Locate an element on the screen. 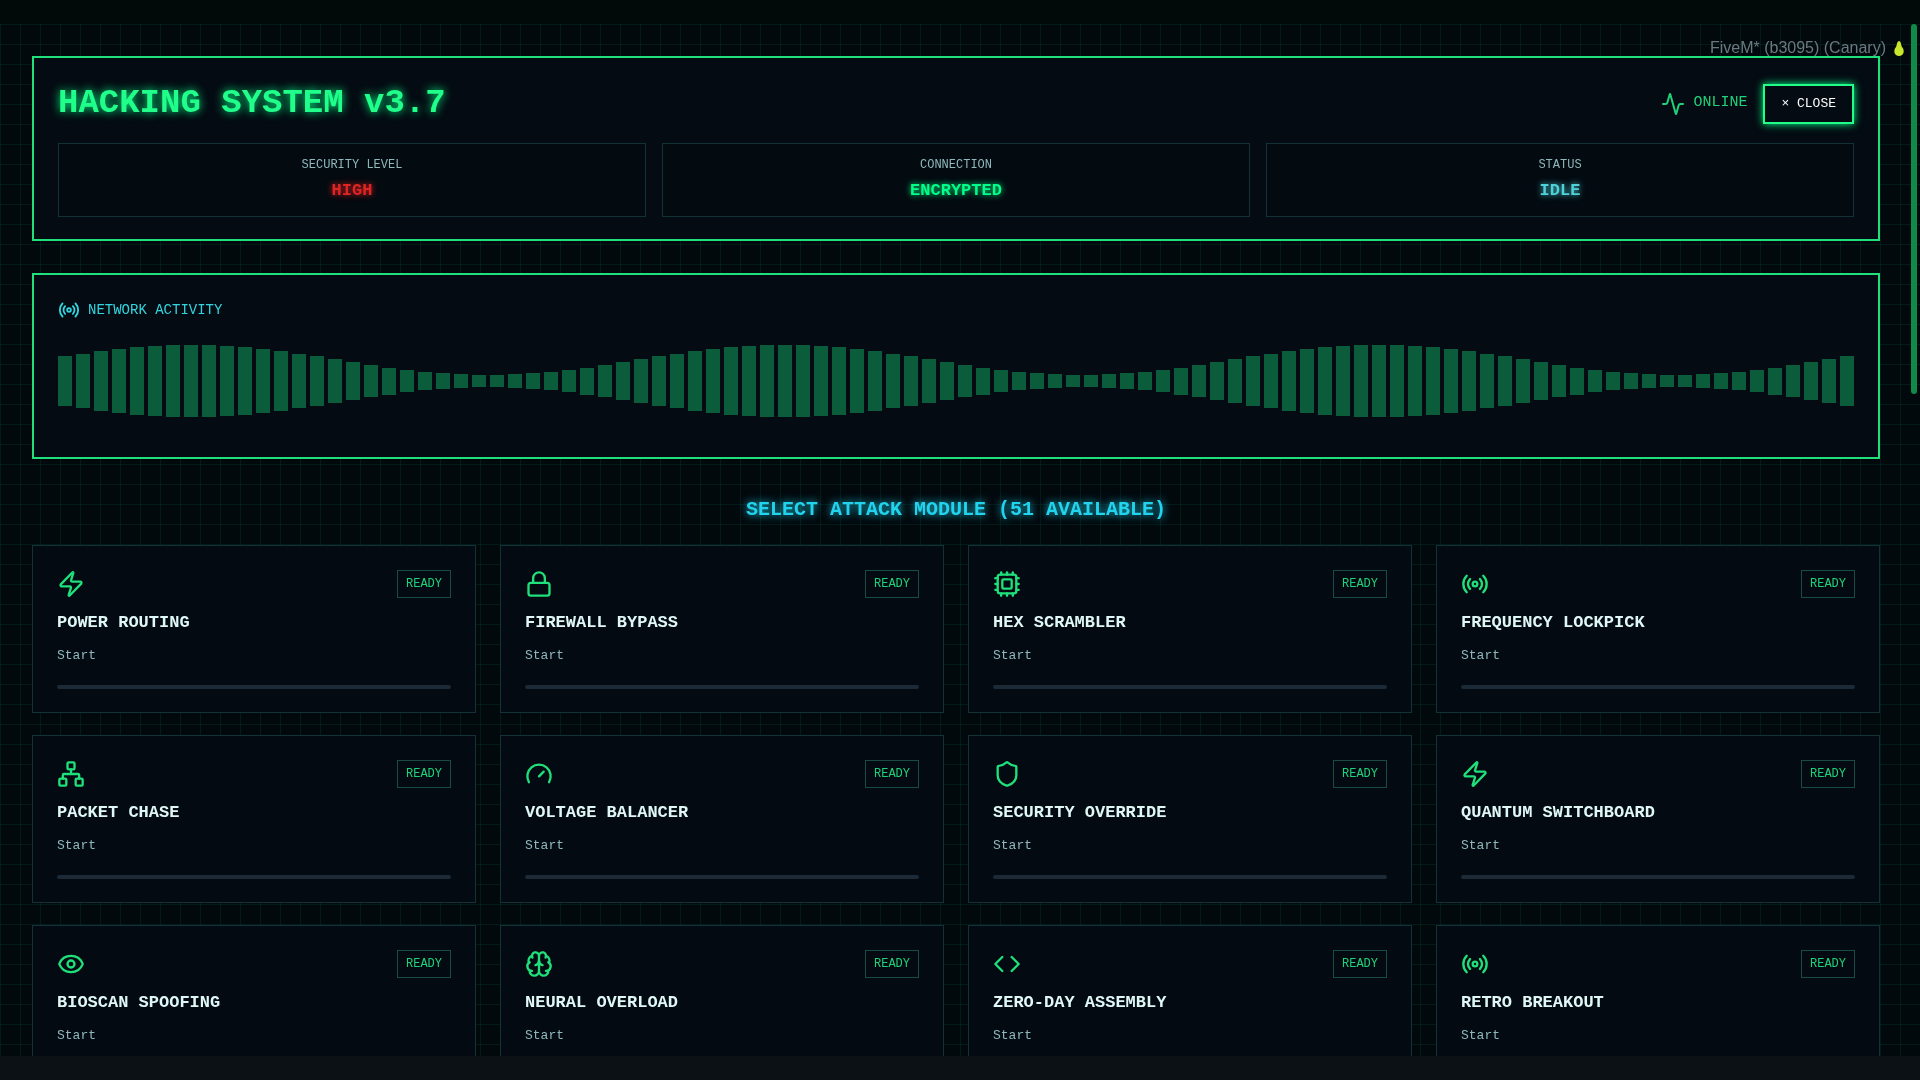 The height and width of the screenshot is (1080, 1920). stat-label: CONNECTION is located at coordinates (956, 166).